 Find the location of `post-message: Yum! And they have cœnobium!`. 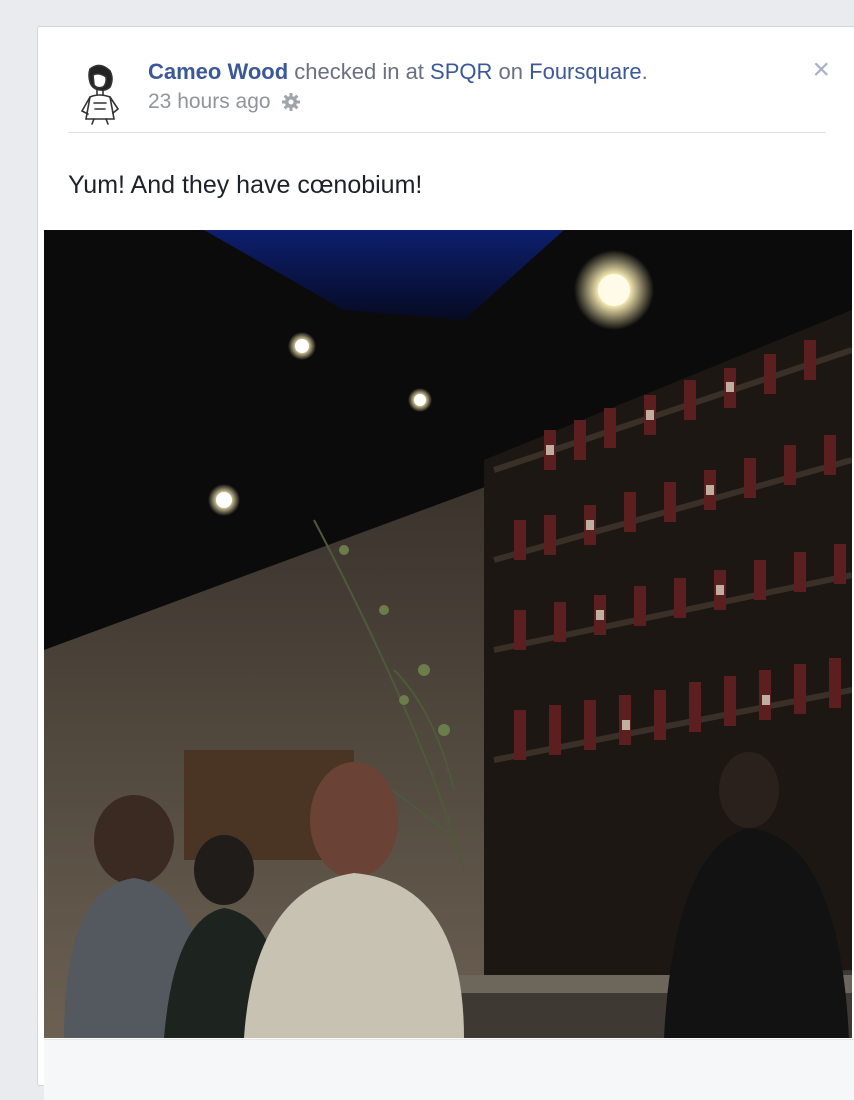

post-message: Yum! And they have cœnobium! is located at coordinates (245, 185).